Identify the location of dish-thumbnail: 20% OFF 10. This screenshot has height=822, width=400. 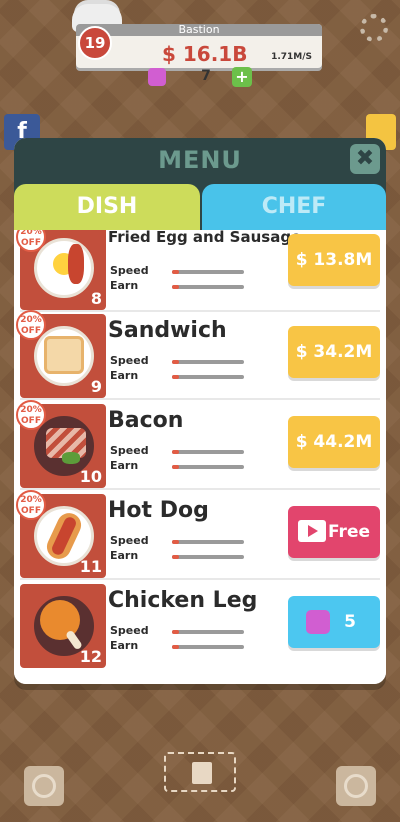
(61, 444).